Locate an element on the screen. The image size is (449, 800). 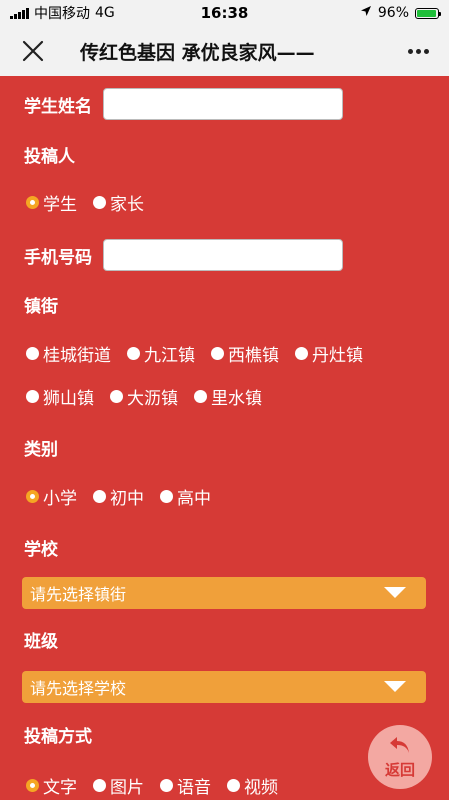
radio-method-audio: 语音 is located at coordinates (185, 785).